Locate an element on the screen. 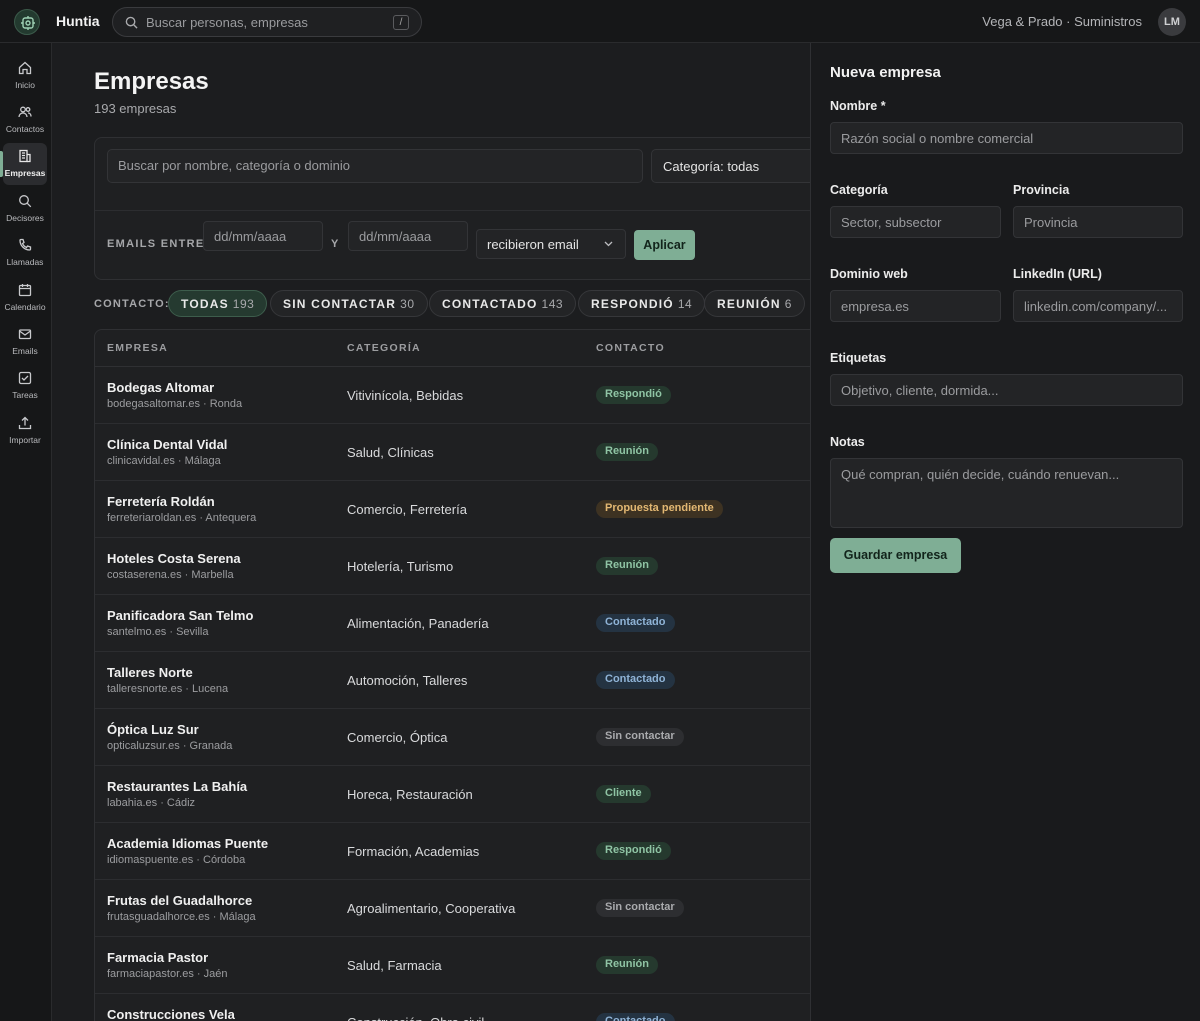 The width and height of the screenshot is (1200, 1021). sidebar-item-inicio: Inicio is located at coordinates (25, 76).